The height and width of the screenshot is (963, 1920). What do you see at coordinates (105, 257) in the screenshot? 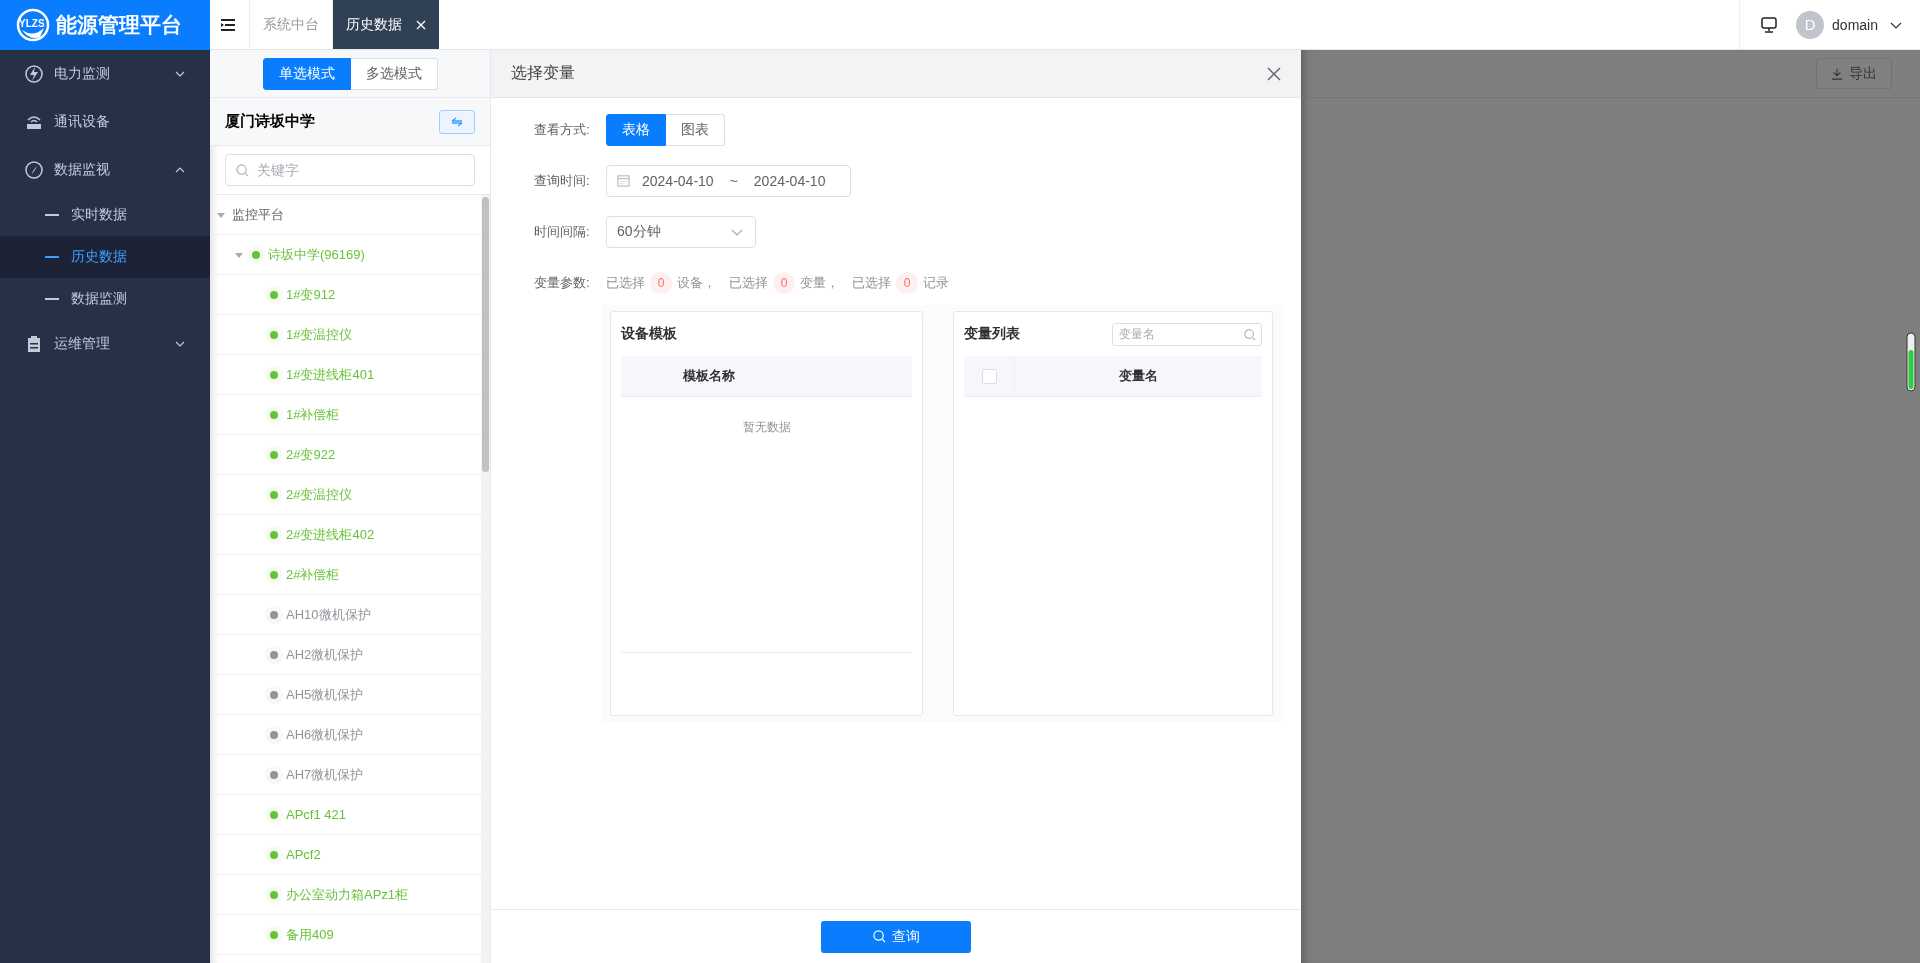
I see `submenu-item: 历史数据` at bounding box center [105, 257].